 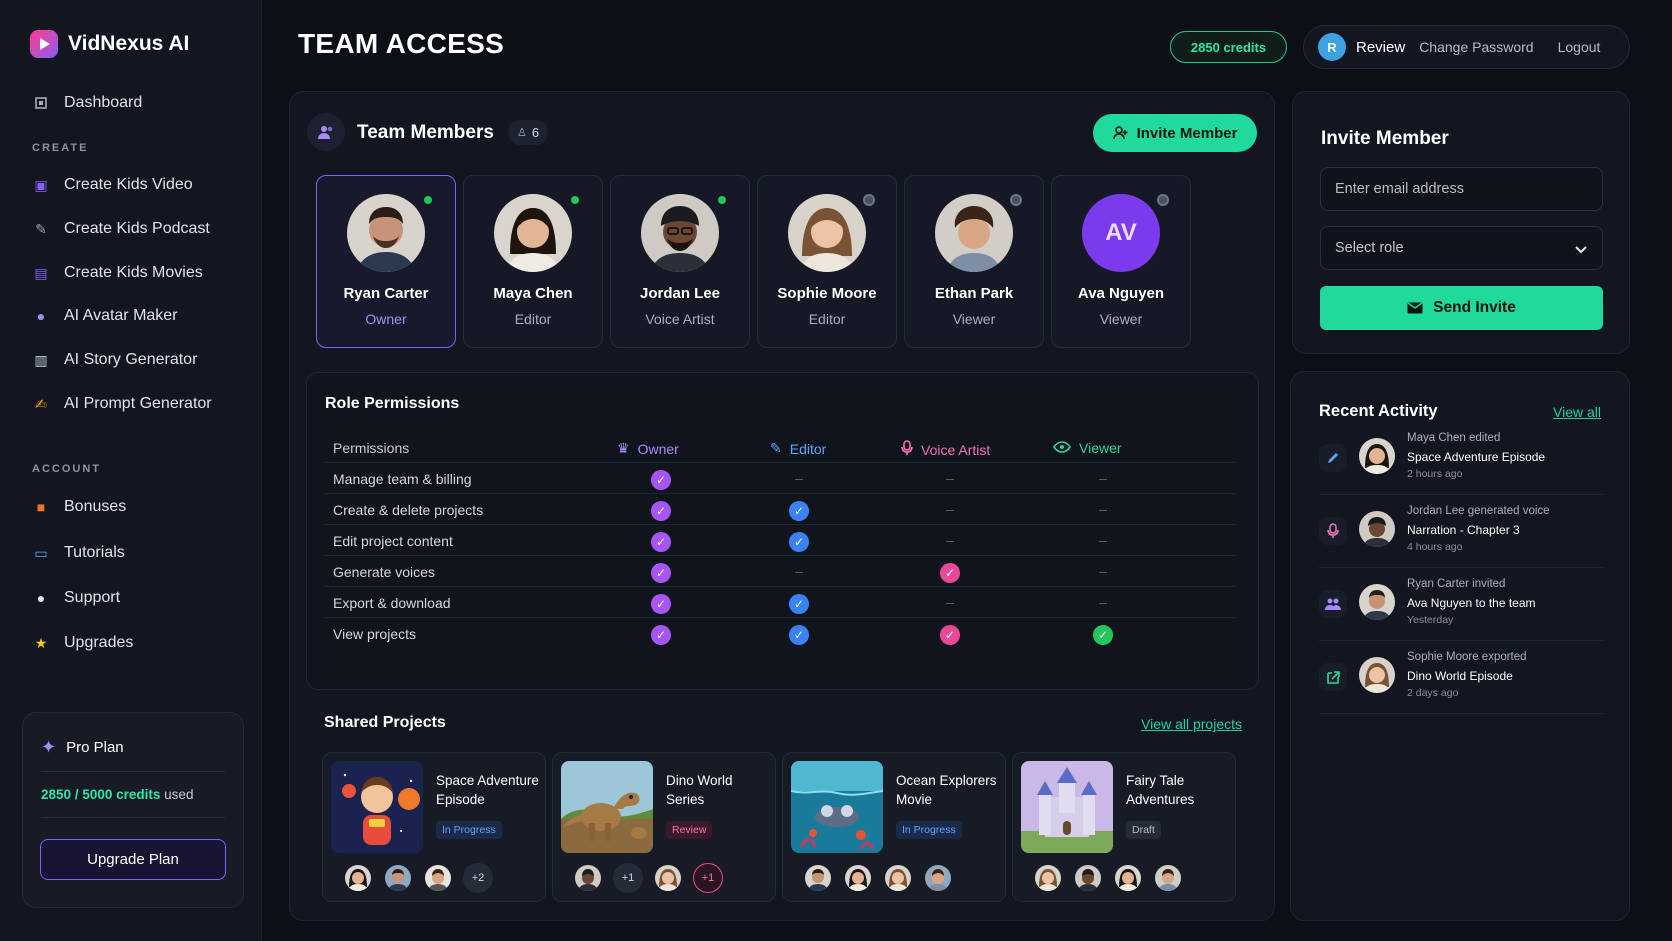 I want to click on sidebar-item-ai-story-generator: ▥ AI Story Generator, so click(x=114, y=360).